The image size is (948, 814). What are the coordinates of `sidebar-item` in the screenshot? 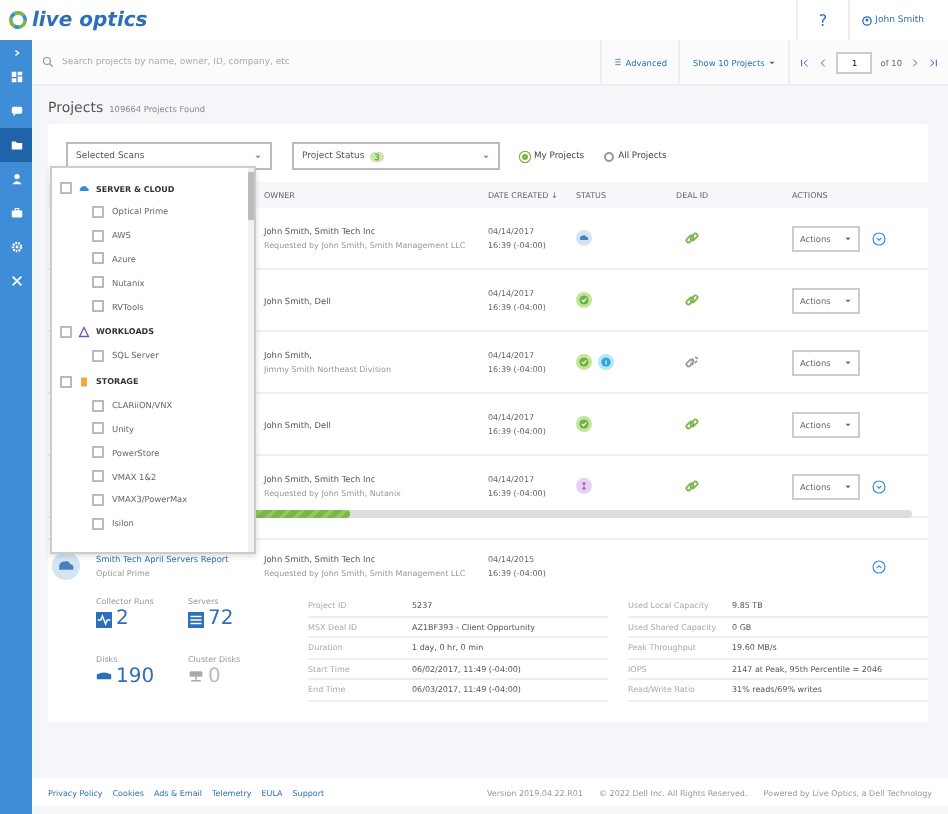 It's located at (16, 145).